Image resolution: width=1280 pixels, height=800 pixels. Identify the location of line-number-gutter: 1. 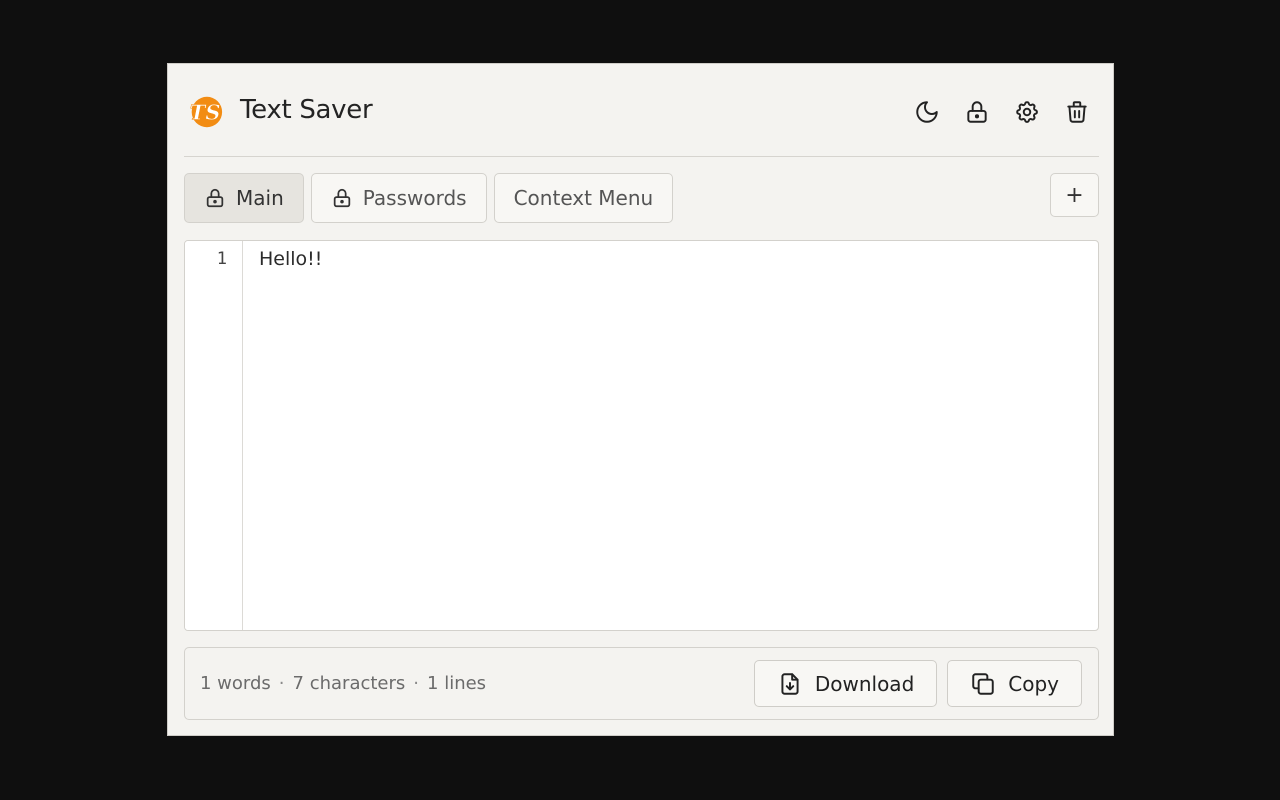
(214, 435).